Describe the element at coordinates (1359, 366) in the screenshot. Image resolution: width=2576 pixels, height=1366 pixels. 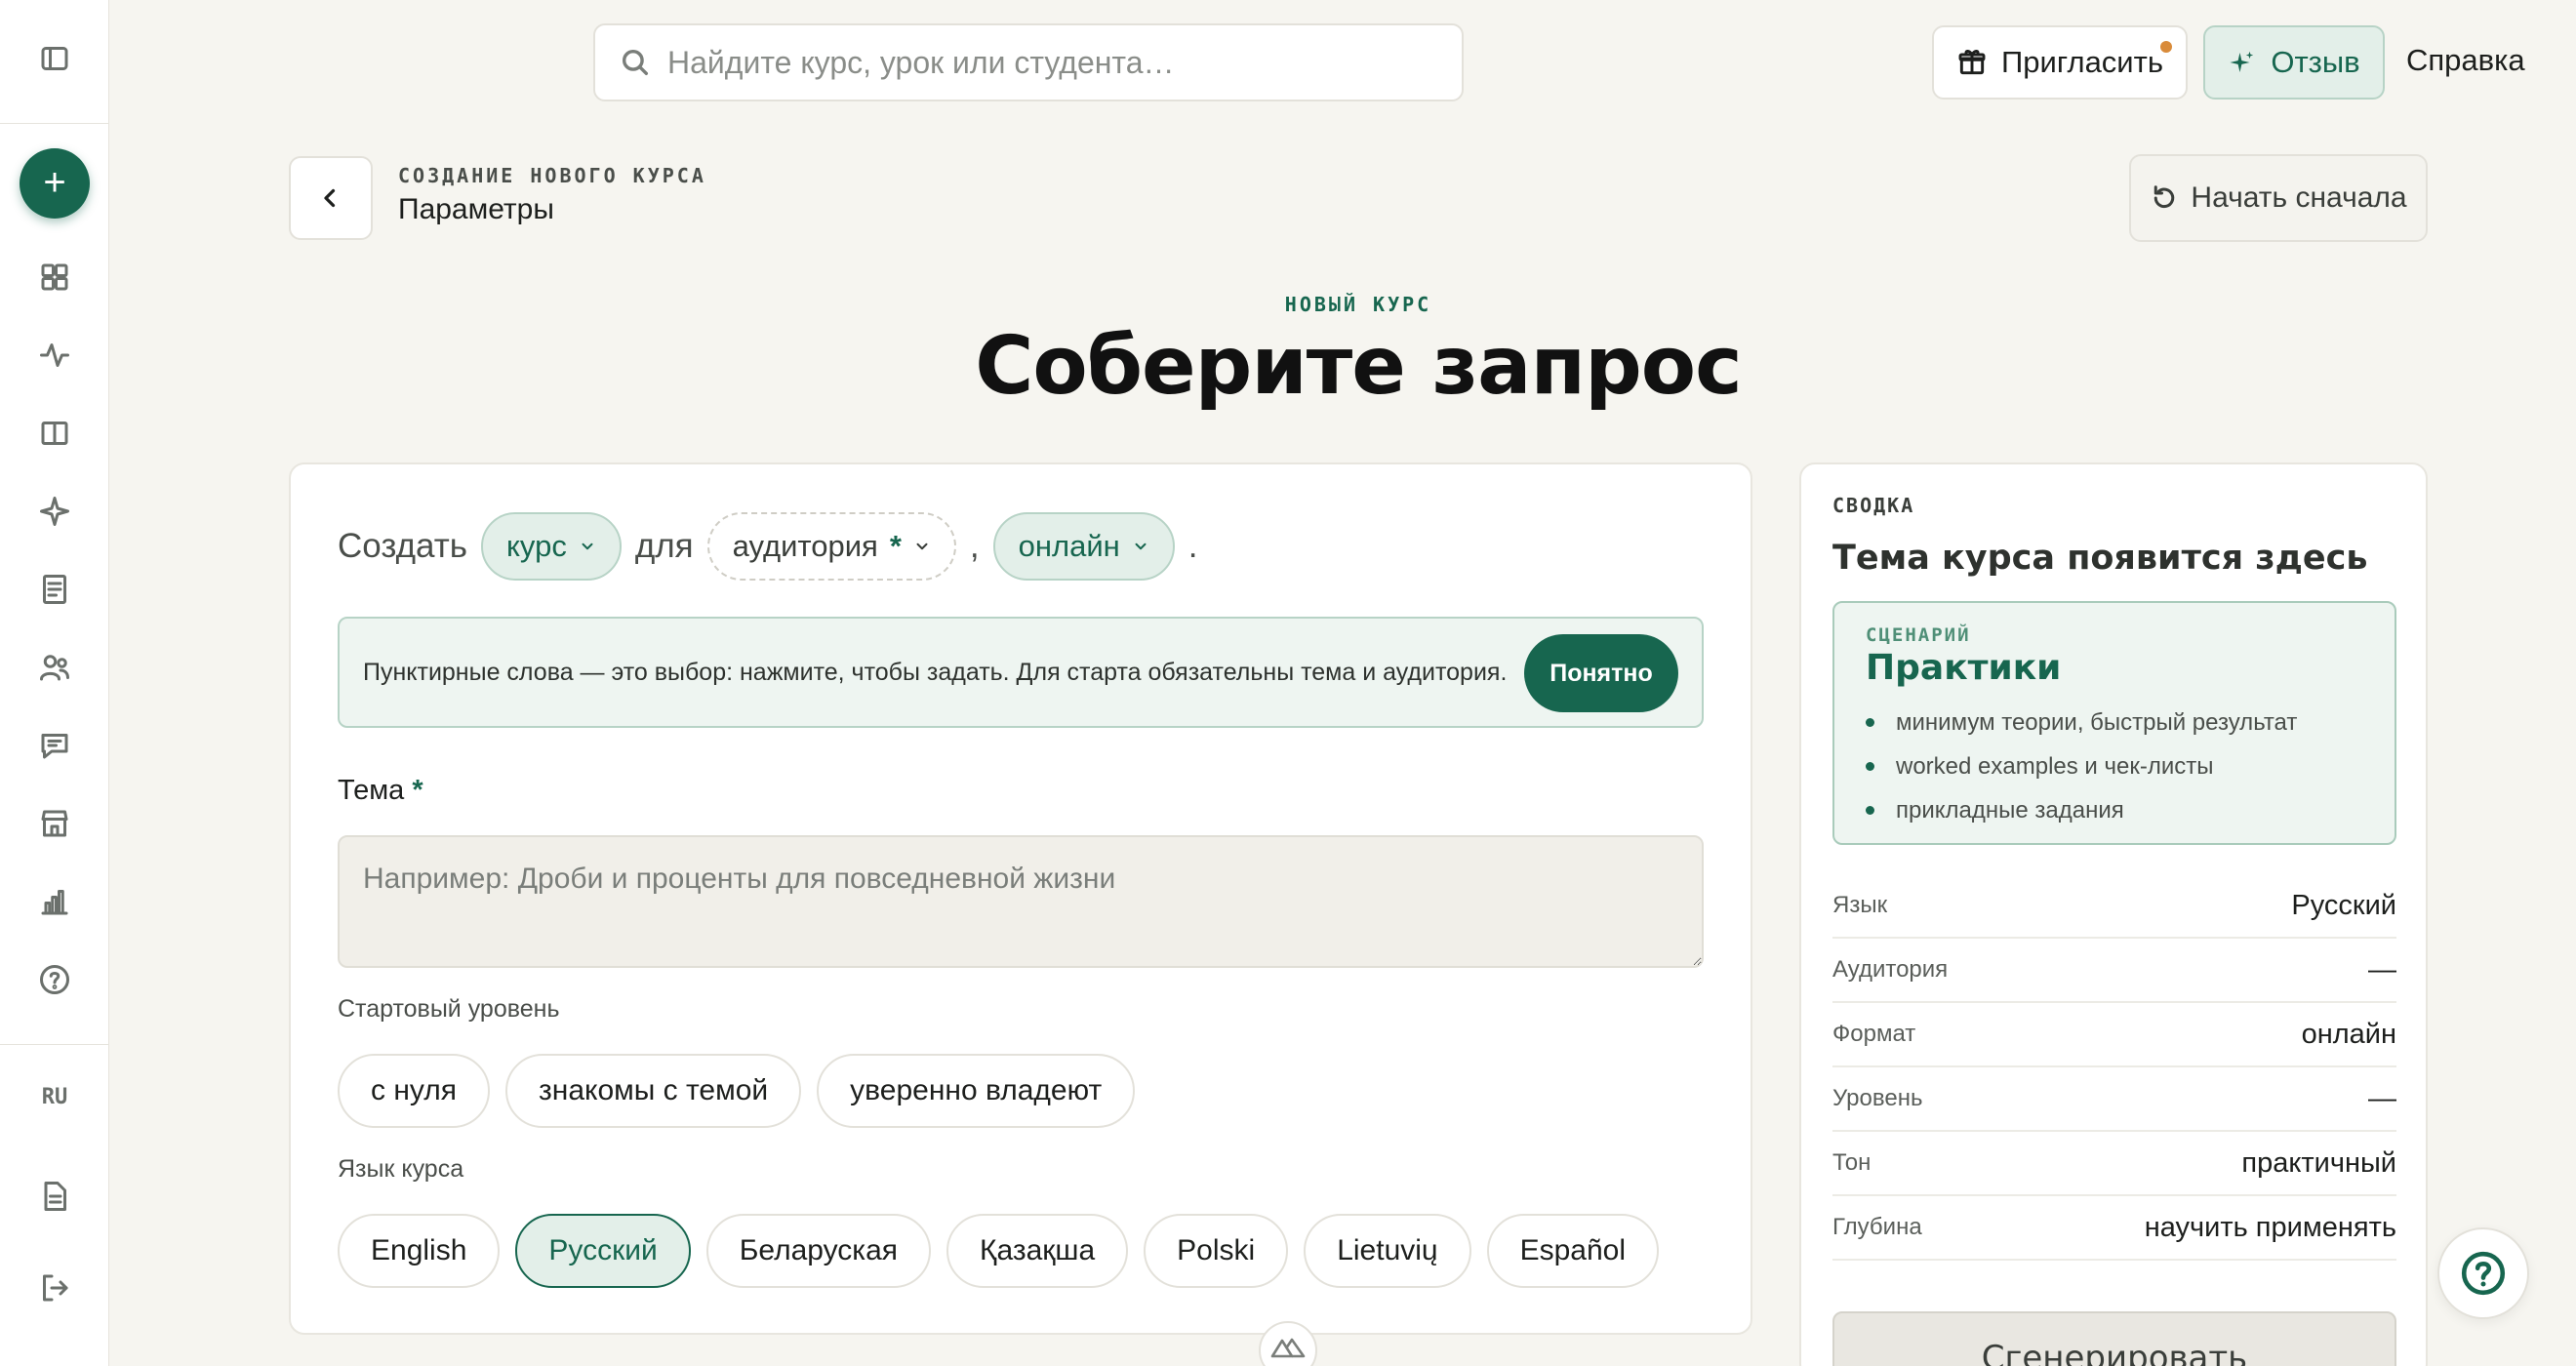
I see `hero-title: Соберите запрос` at that location.